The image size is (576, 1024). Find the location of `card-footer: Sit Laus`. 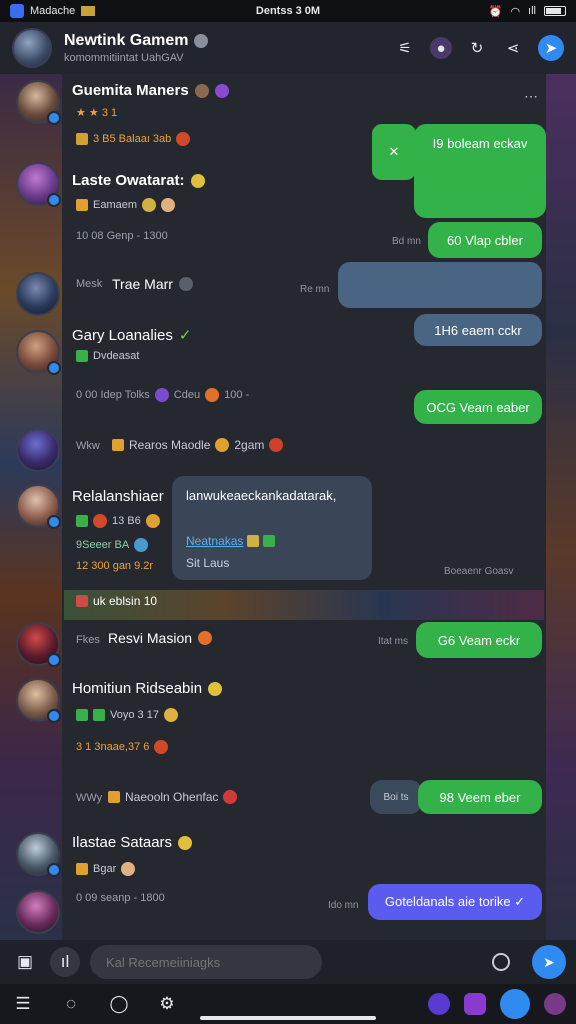

card-footer: Sit Laus is located at coordinates (208, 563).